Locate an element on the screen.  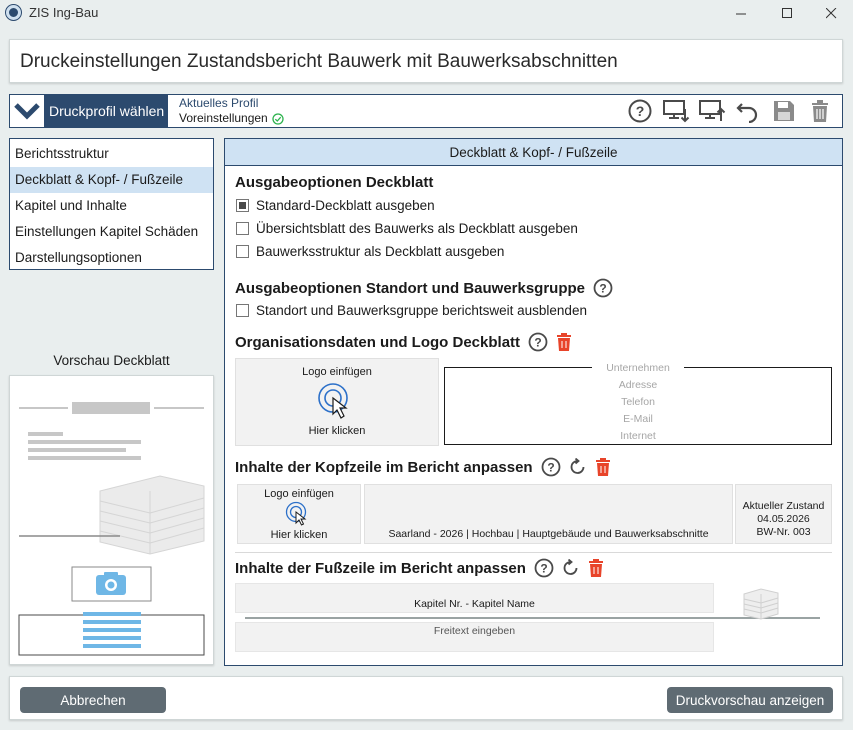
option-standard-cover: Standard-Deckblatt ausgeben is located at coordinates (335, 205).